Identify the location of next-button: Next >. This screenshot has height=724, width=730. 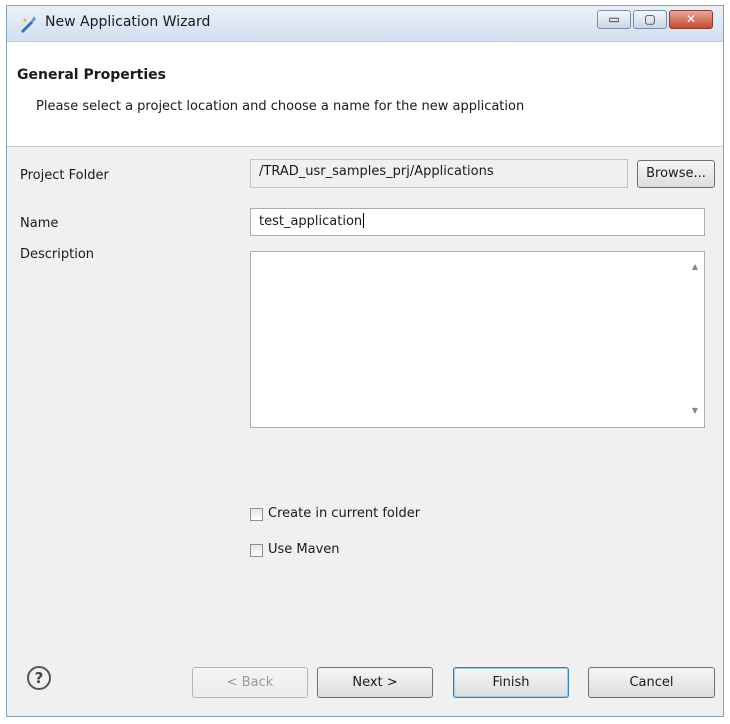
(375, 682).